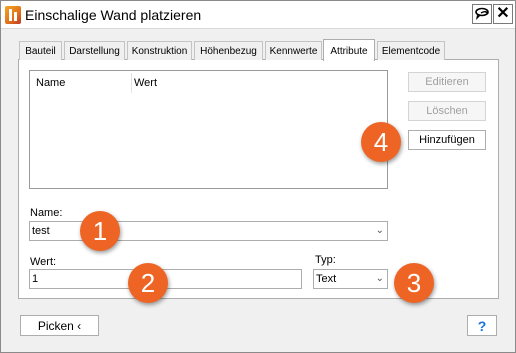  What do you see at coordinates (148, 283) in the screenshot?
I see `callout-badge-2: 2` at bounding box center [148, 283].